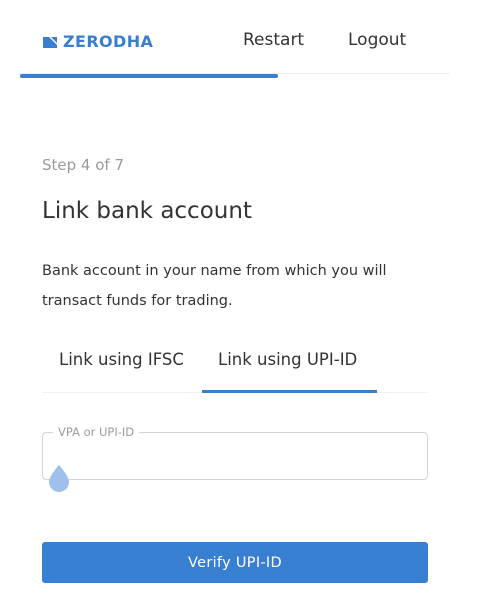 The image size is (499, 595). What do you see at coordinates (149, 76) in the screenshot?
I see `onboarding-progress-bar` at bounding box center [149, 76].